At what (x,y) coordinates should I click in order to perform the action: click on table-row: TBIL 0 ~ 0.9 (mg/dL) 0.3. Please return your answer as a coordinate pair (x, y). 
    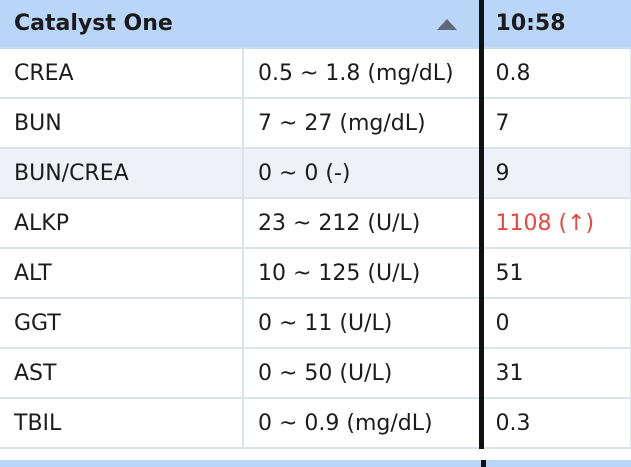
    Looking at the image, I should click on (315, 423).